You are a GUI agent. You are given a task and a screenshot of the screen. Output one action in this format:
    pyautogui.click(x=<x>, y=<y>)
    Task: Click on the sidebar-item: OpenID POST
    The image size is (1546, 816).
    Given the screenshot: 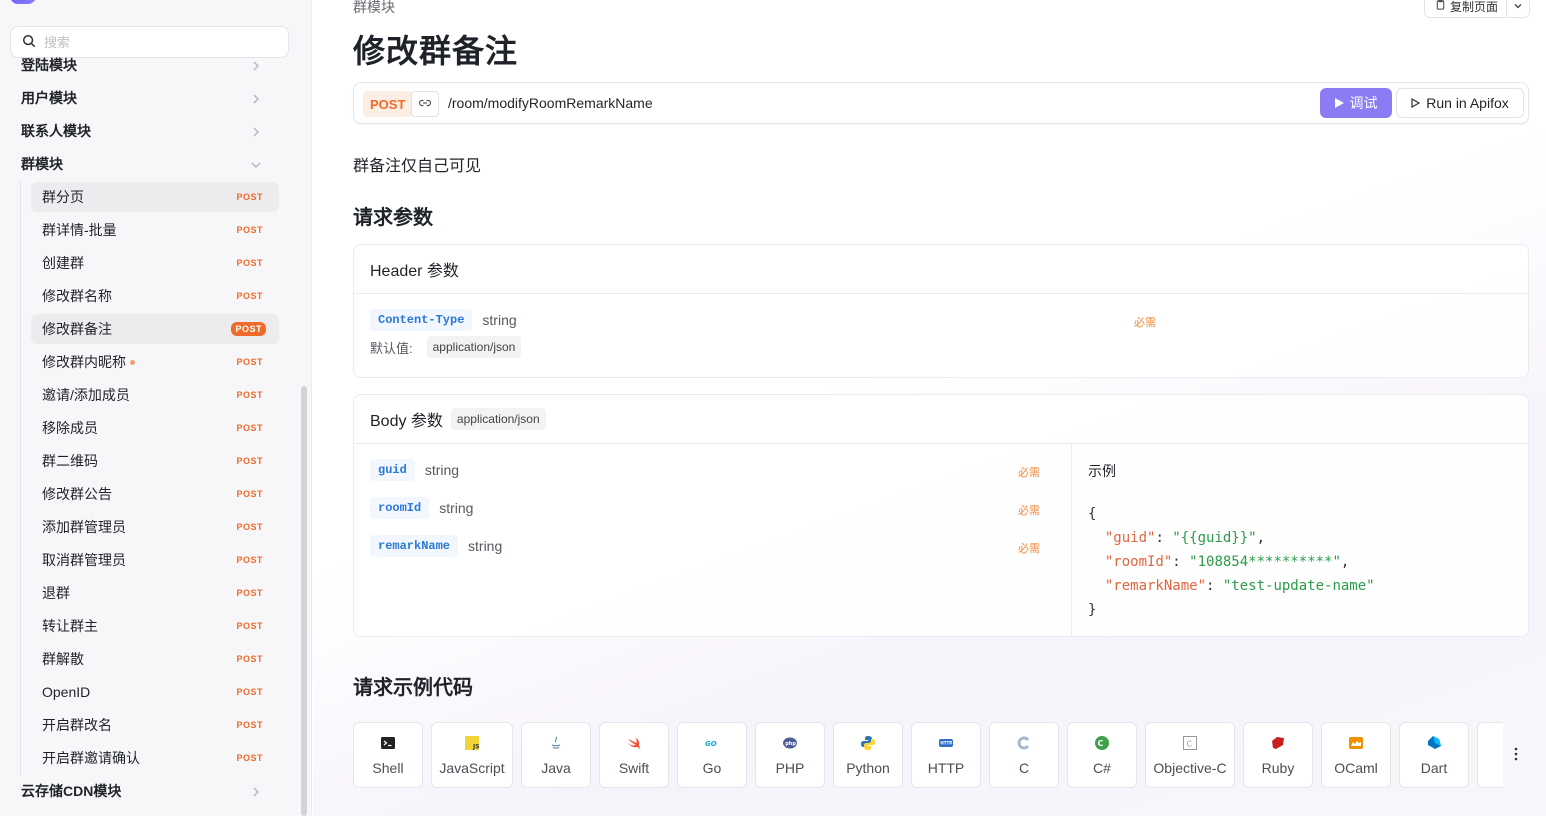 What is the action you would take?
    pyautogui.click(x=155, y=692)
    